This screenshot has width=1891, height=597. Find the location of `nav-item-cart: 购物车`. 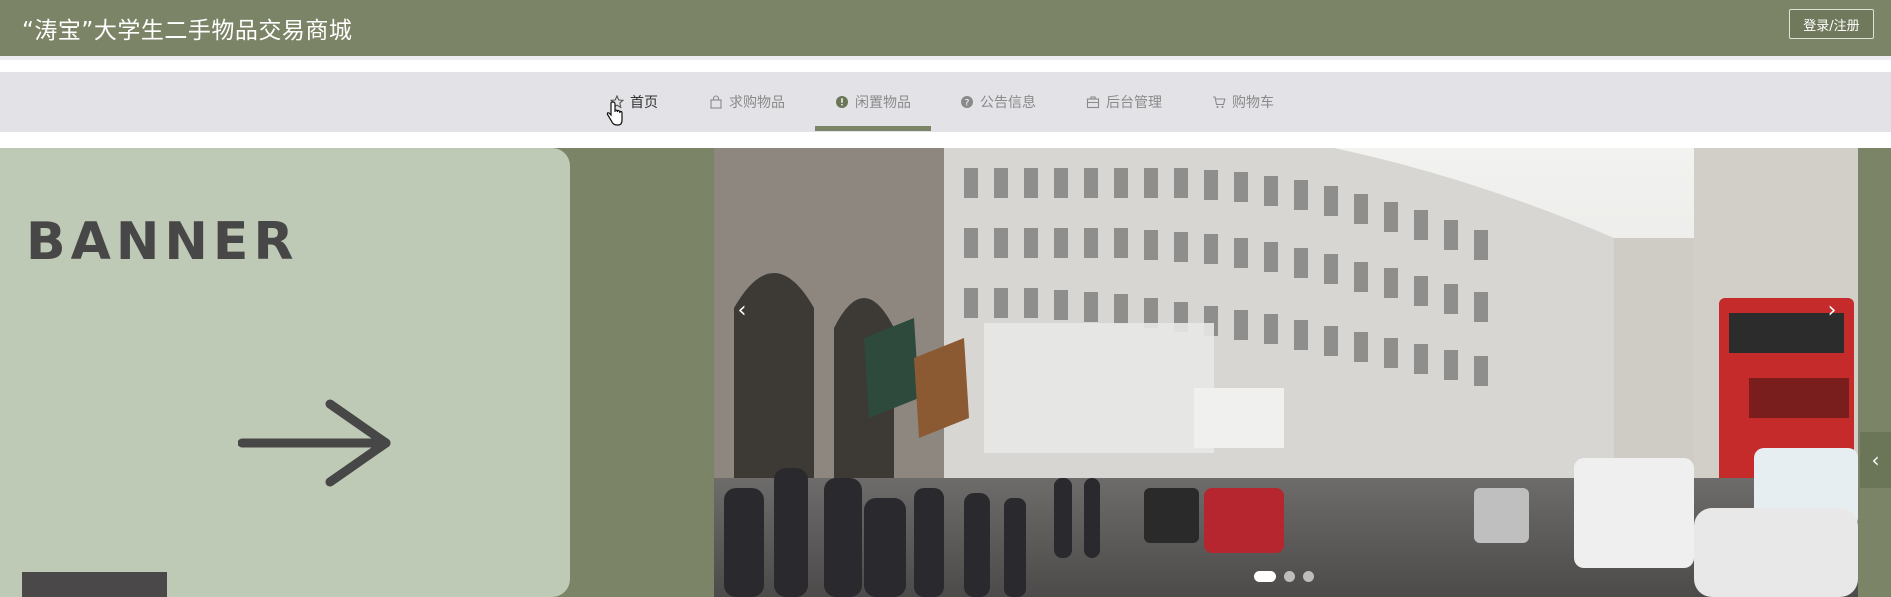

nav-item-cart: 购物车 is located at coordinates (1243, 102).